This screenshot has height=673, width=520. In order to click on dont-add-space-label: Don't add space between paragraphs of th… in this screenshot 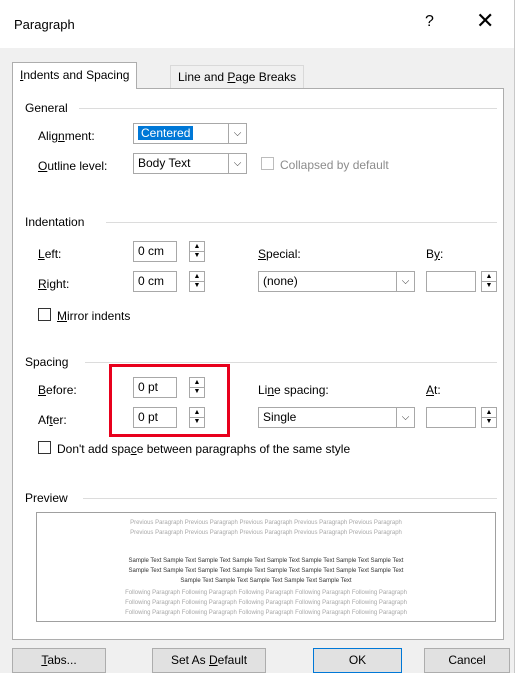, I will do `click(204, 449)`.